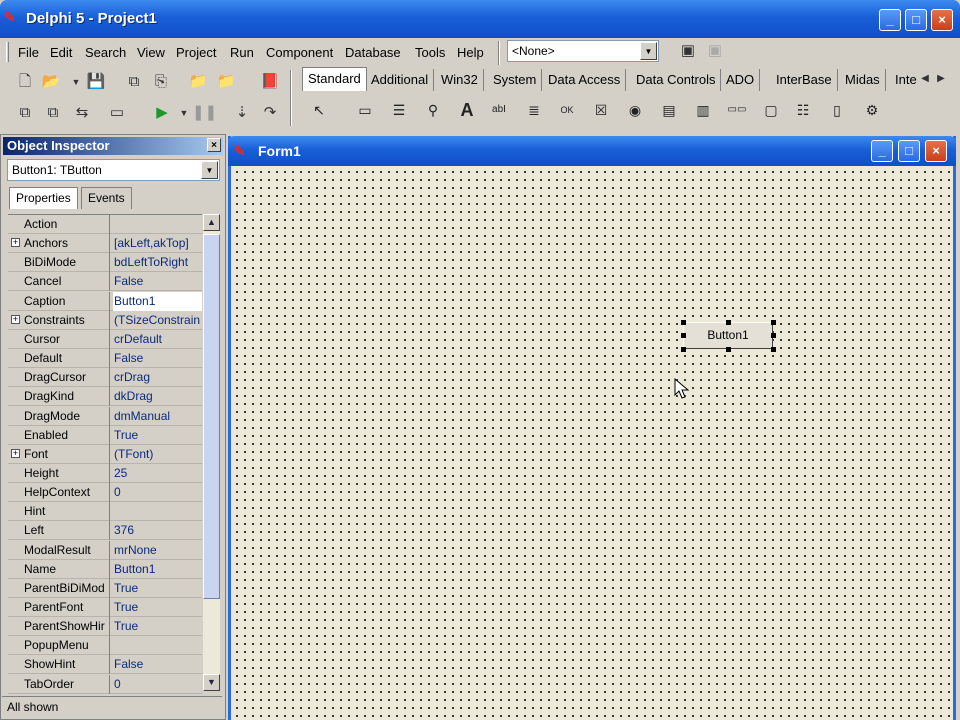  Describe the element at coordinates (157, 377) in the screenshot. I see `property-value: crDrag` at that location.